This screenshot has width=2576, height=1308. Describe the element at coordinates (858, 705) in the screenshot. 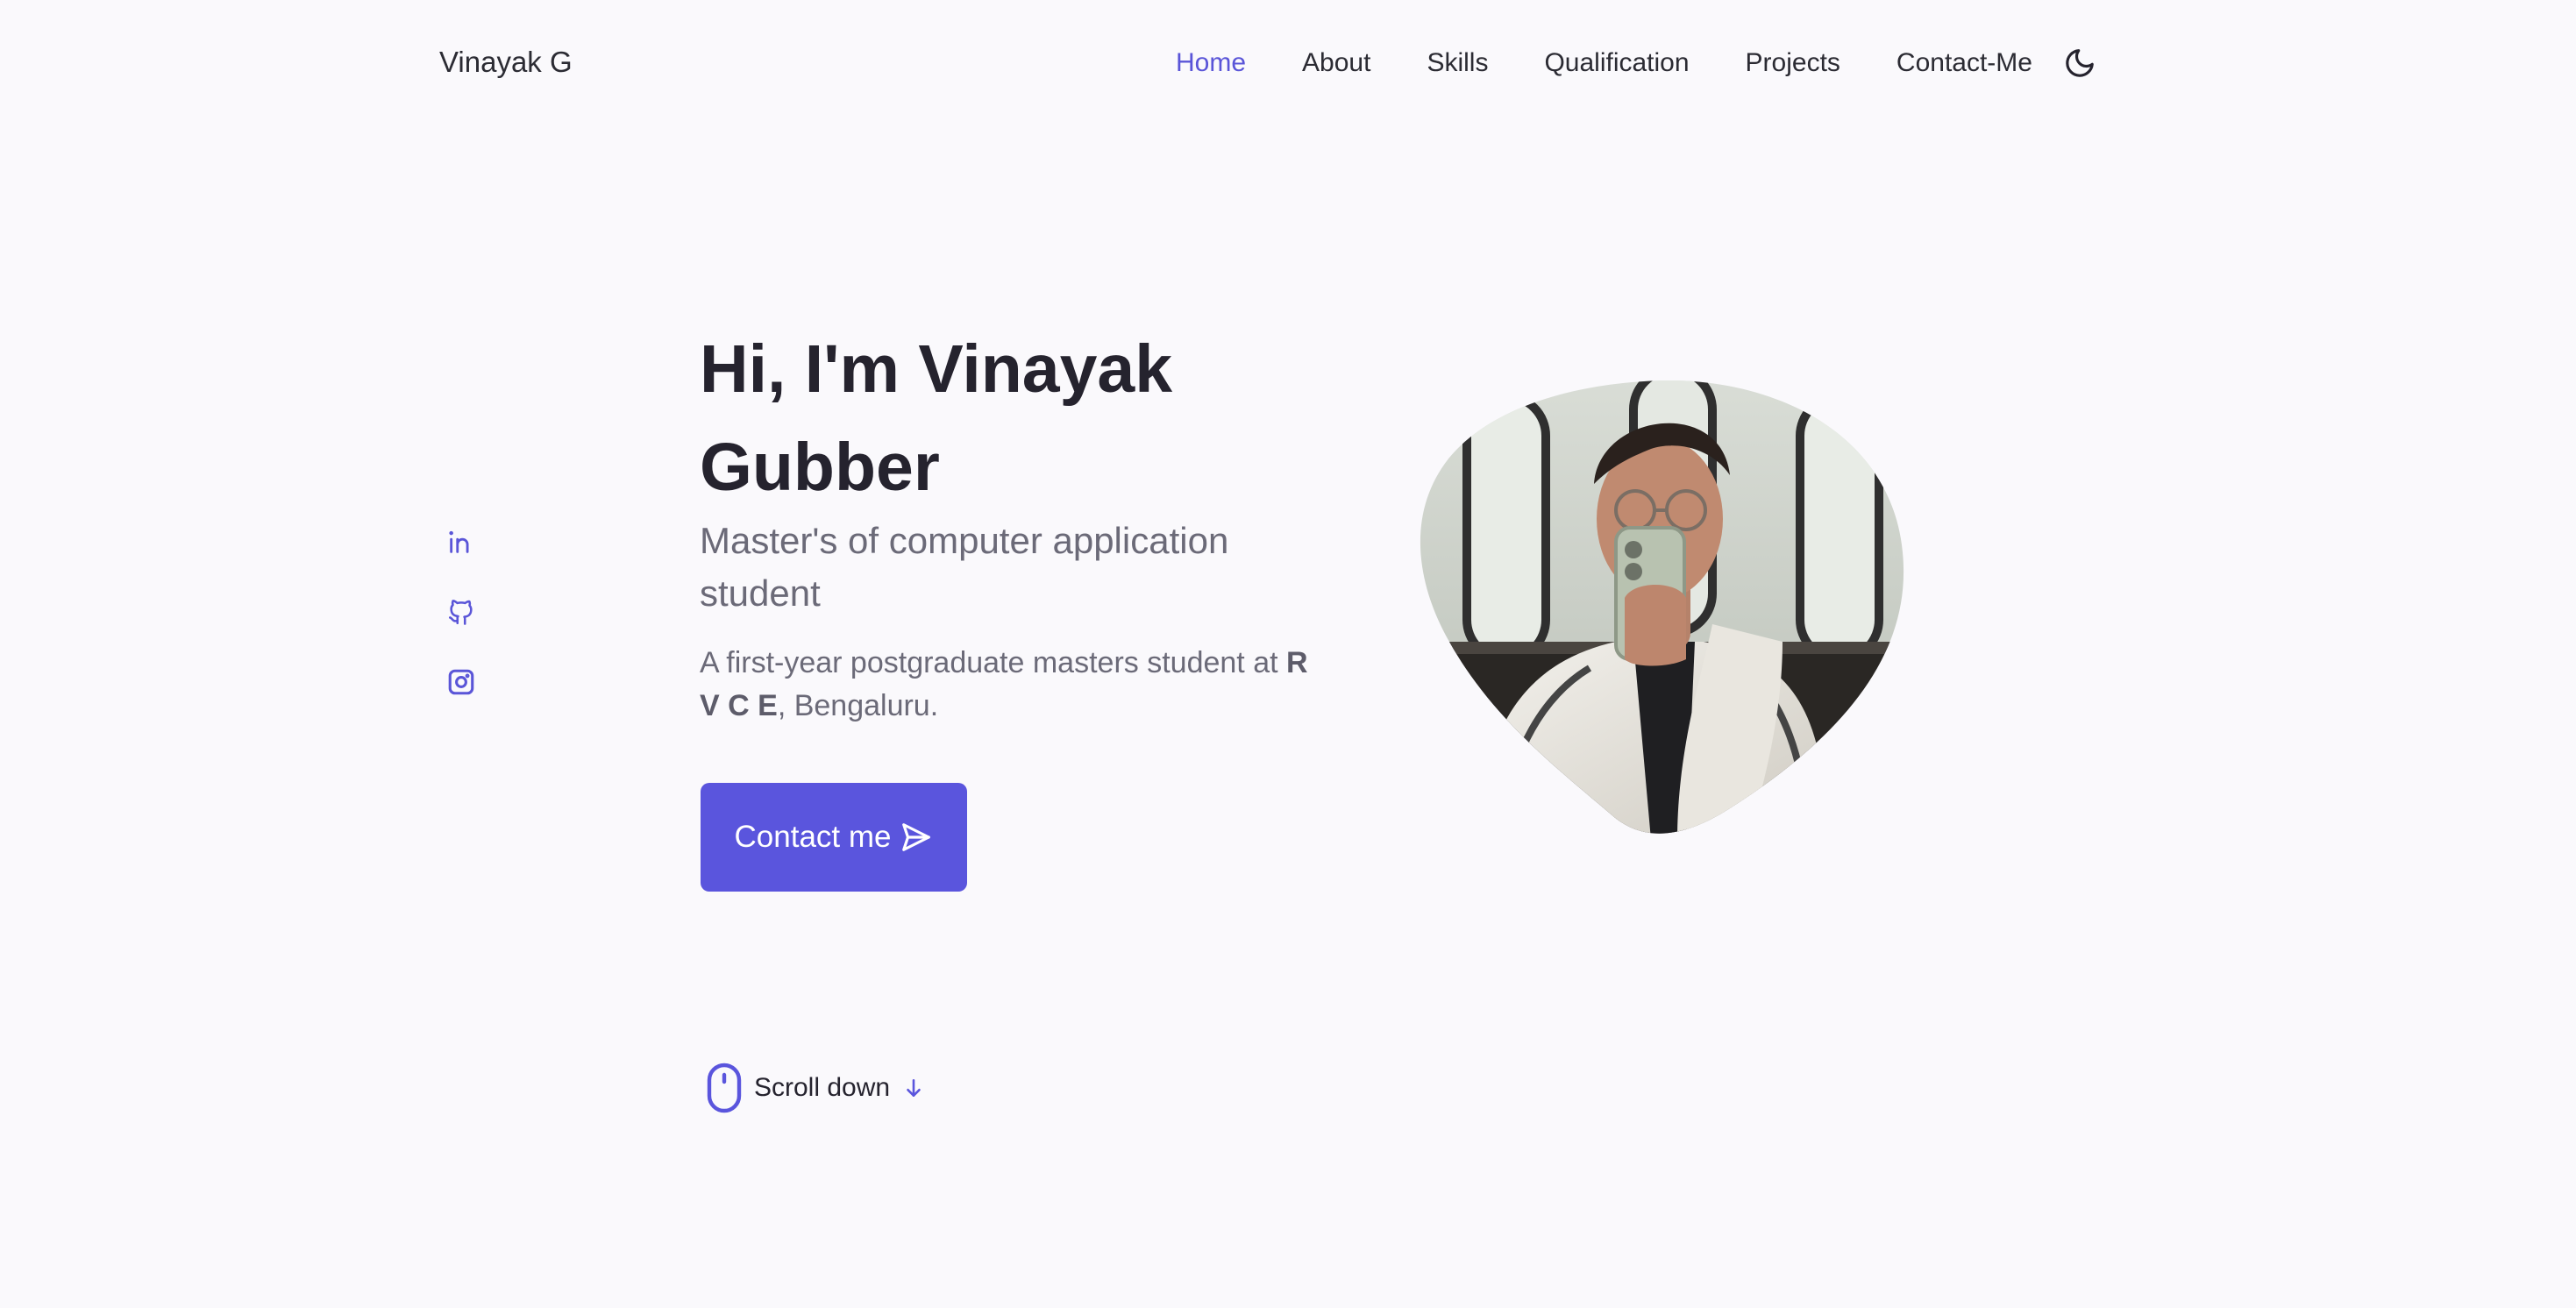

I see `desc-suffix: , Bengaluru.` at that location.